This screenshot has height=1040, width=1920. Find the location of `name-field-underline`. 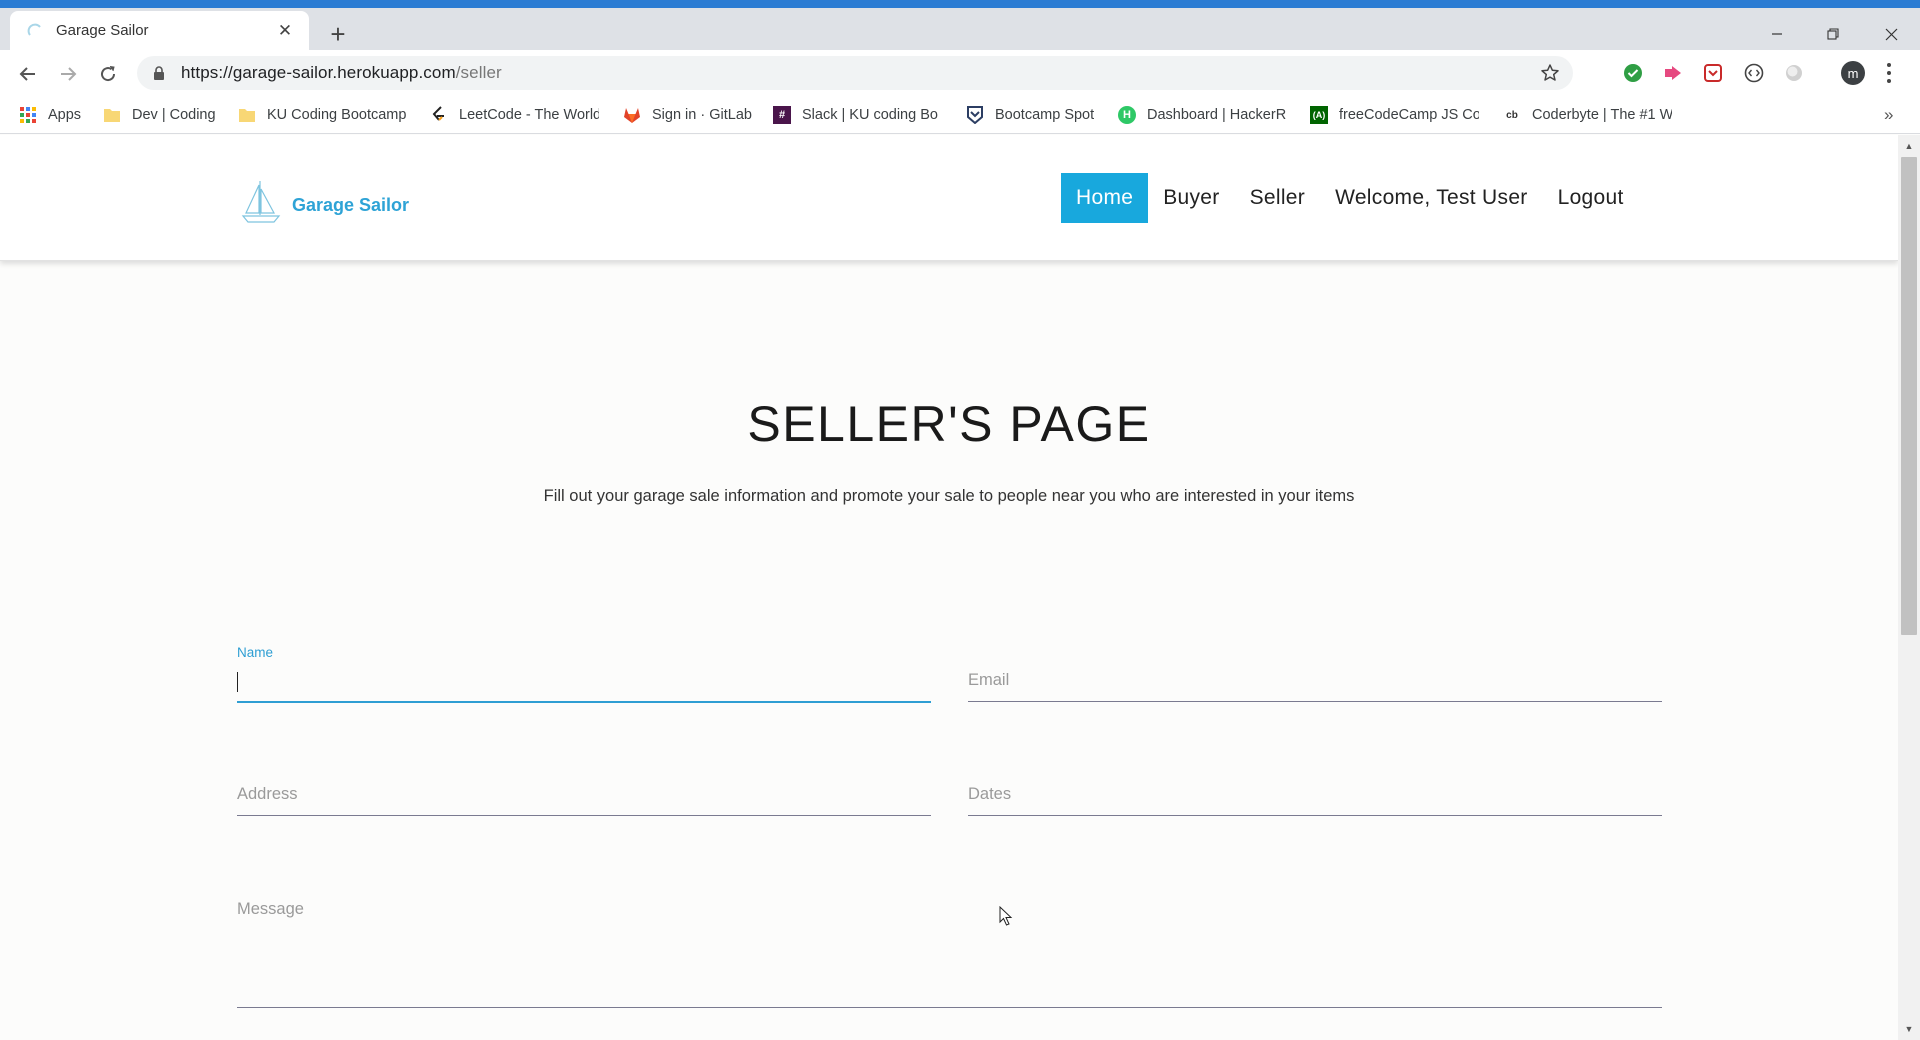

name-field-underline is located at coordinates (584, 702).